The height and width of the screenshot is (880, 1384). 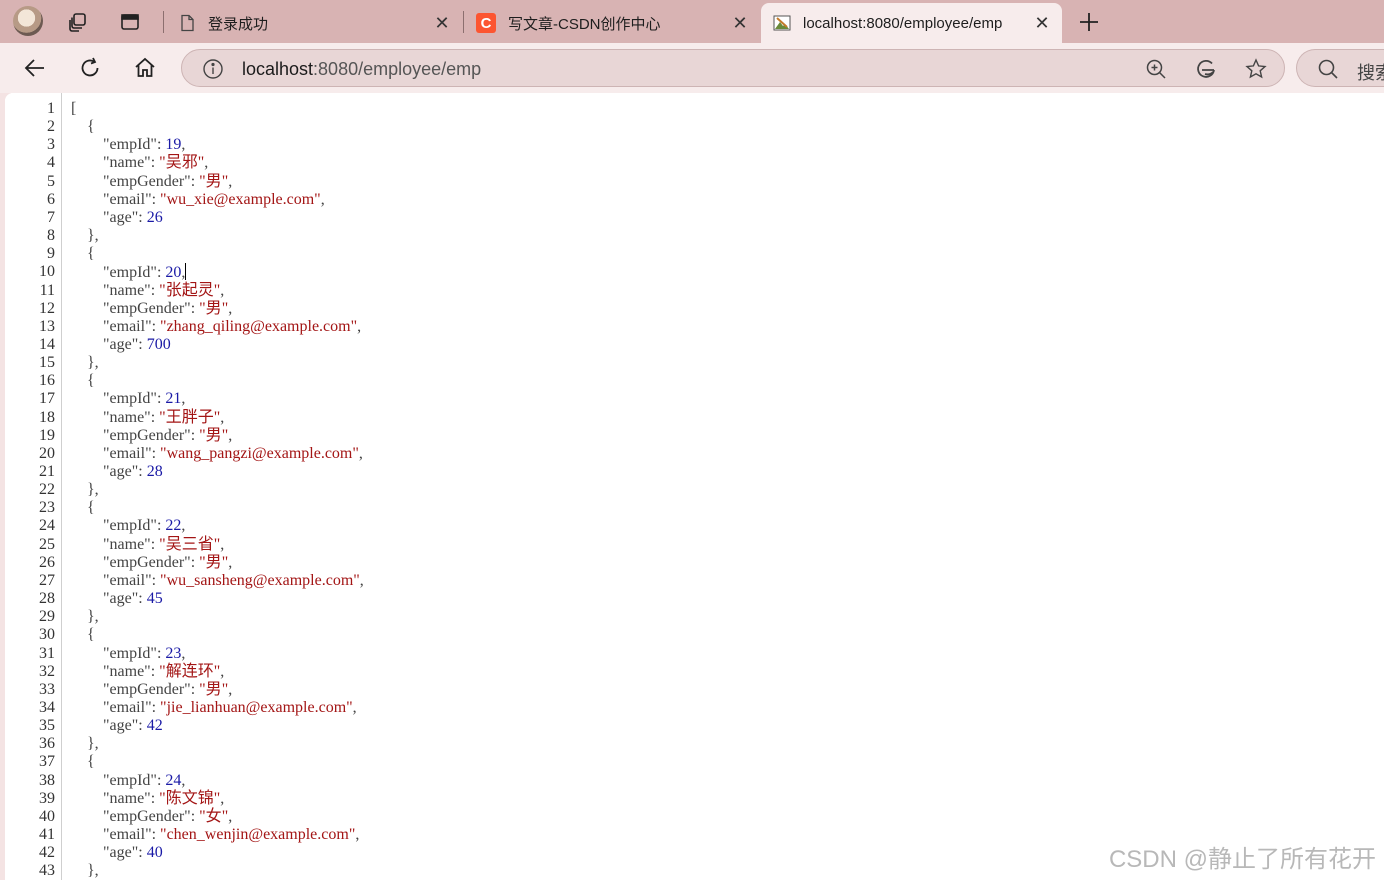 I want to click on json-number: 20, so click(x=173, y=273).